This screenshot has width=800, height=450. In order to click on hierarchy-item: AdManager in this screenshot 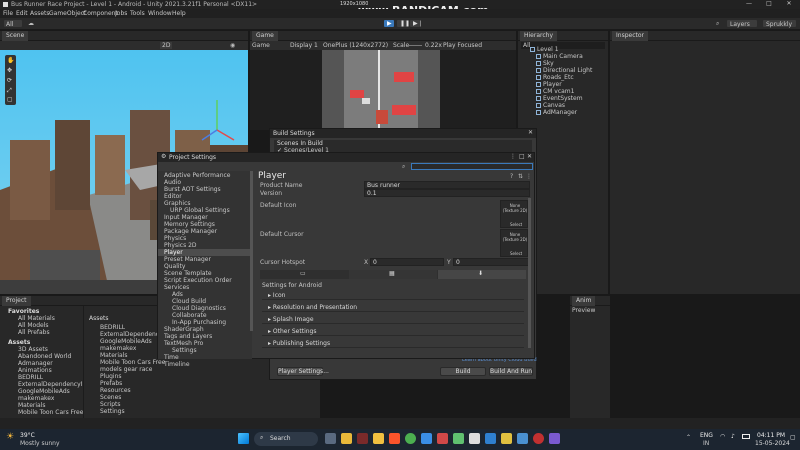, I will do `click(556, 112)`.